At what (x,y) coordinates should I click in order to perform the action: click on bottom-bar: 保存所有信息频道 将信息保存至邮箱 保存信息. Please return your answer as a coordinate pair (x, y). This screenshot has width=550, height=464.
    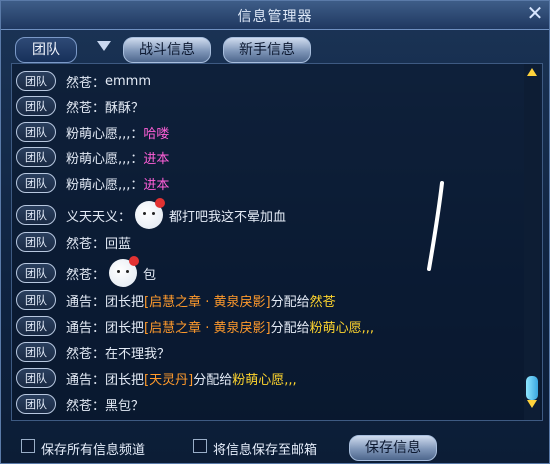
    Looking at the image, I should click on (275, 447).